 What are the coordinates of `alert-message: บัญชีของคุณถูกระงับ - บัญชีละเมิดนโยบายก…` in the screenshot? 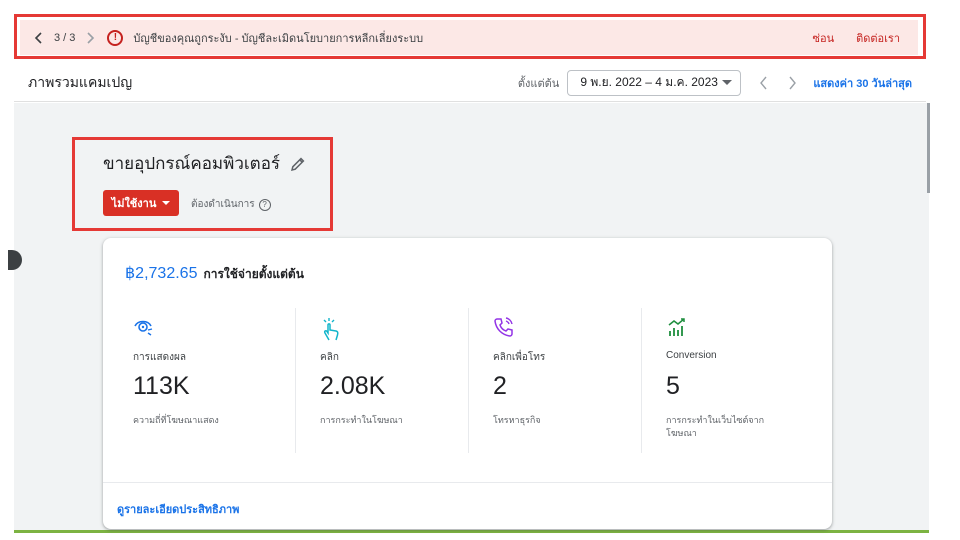 It's located at (278, 38).